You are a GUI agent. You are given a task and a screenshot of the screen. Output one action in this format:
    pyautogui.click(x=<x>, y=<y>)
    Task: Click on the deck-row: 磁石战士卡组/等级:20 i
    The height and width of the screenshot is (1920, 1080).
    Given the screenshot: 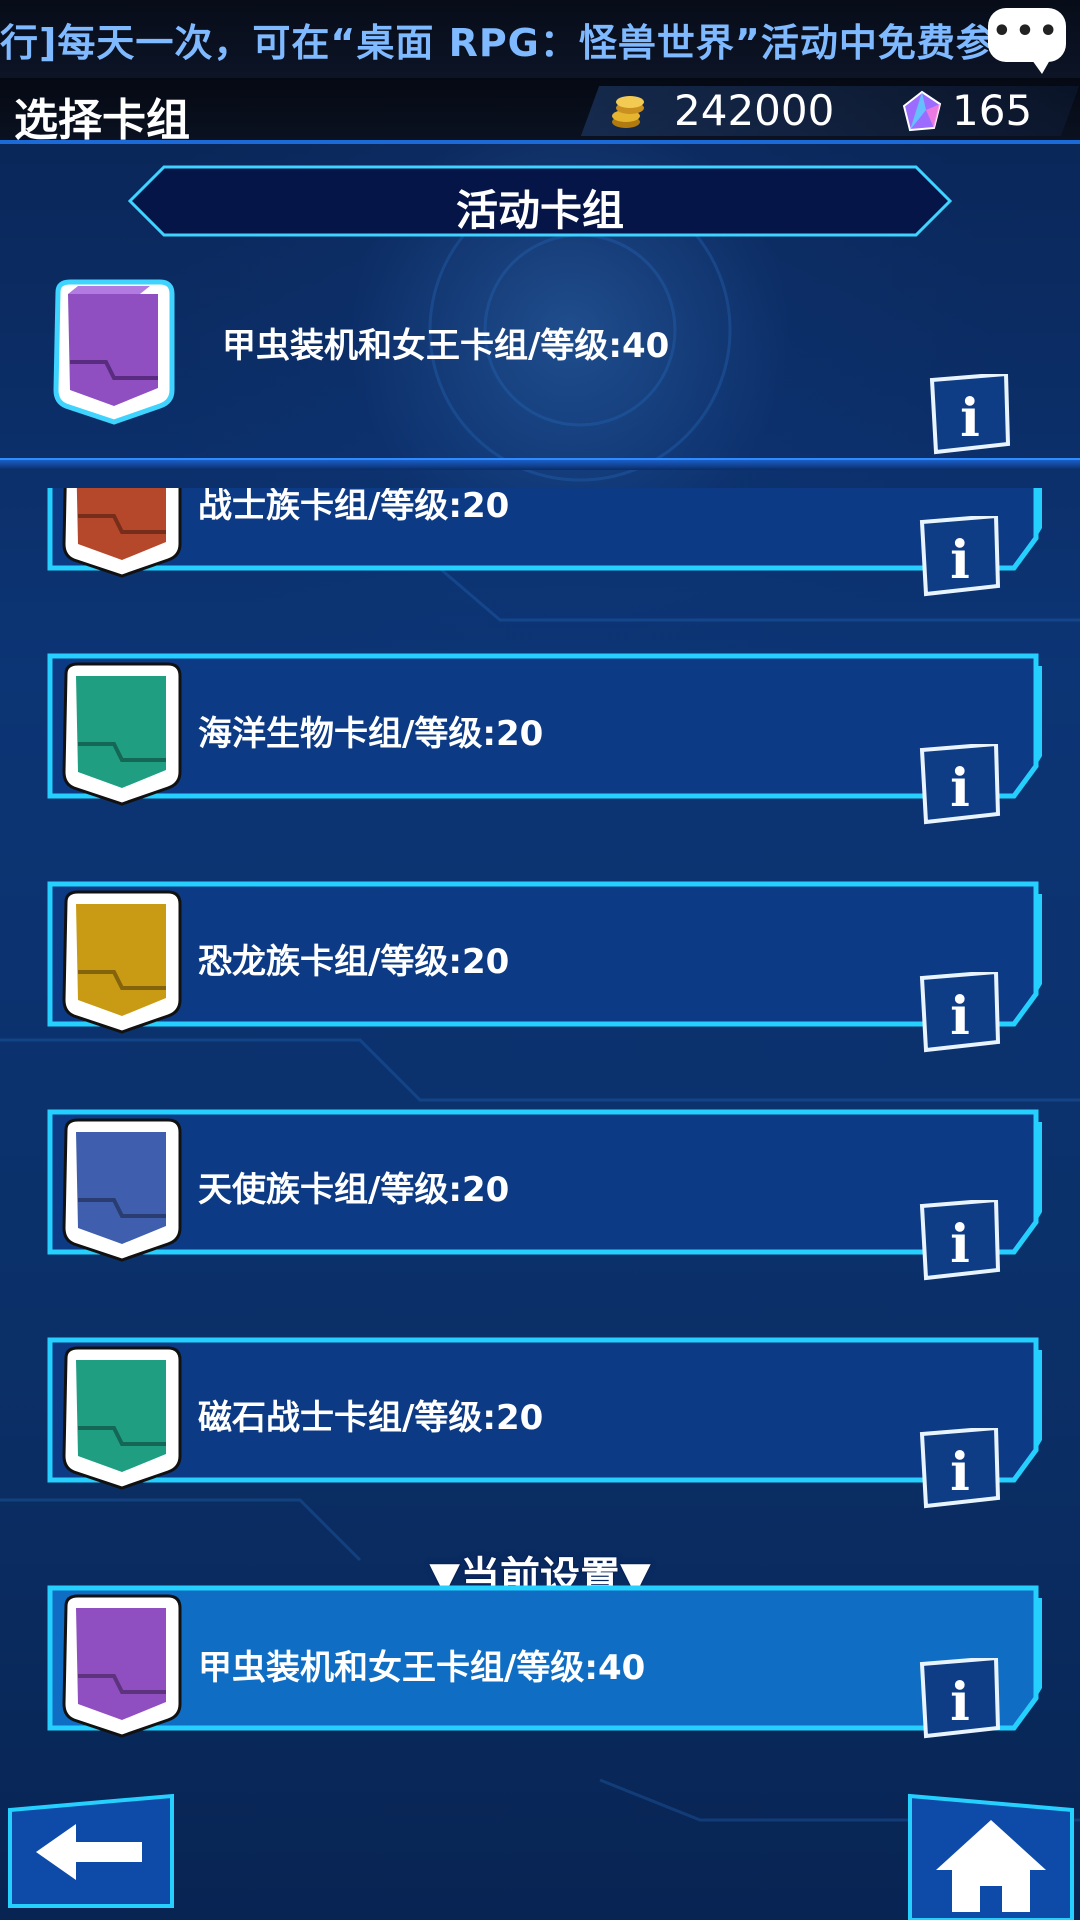 What is the action you would take?
    pyautogui.click(x=544, y=1419)
    